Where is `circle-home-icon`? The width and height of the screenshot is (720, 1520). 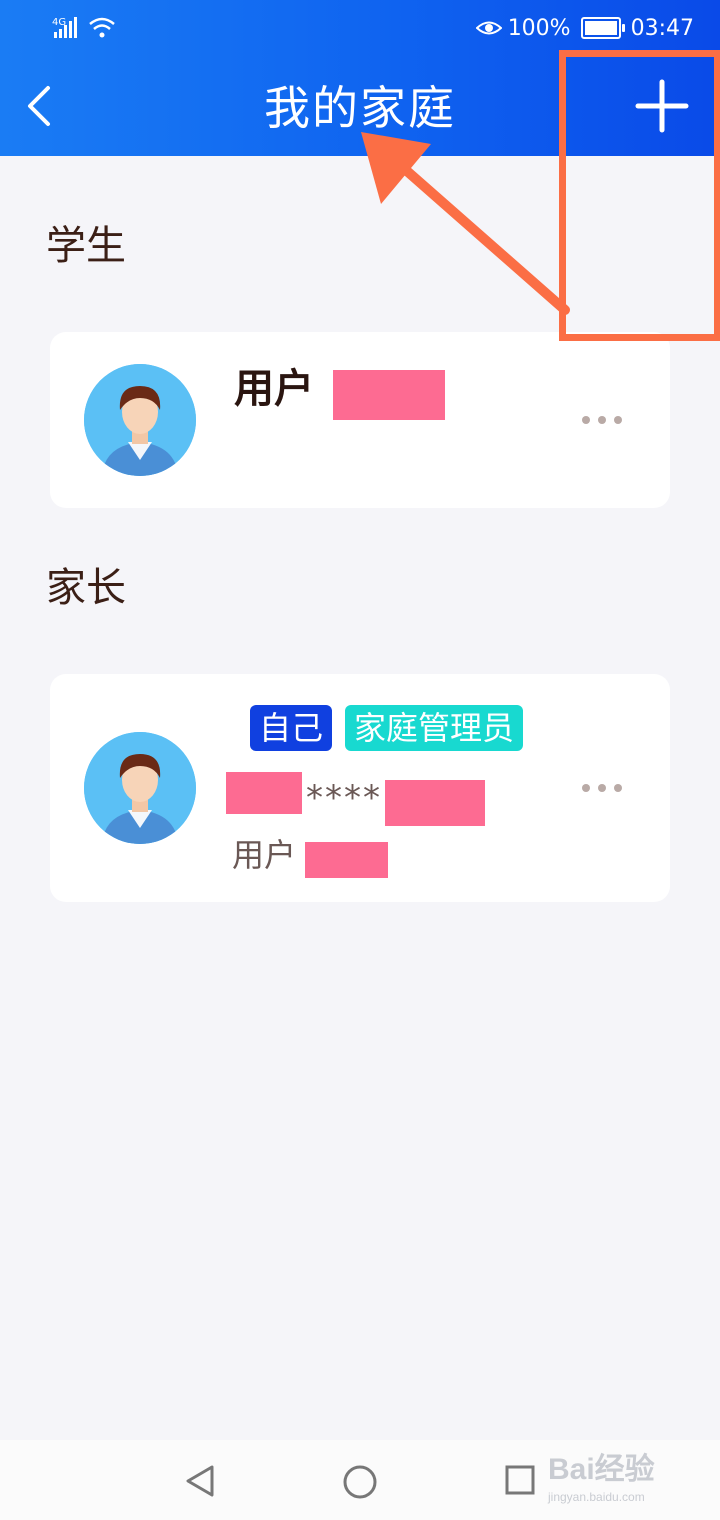 circle-home-icon is located at coordinates (360, 1482).